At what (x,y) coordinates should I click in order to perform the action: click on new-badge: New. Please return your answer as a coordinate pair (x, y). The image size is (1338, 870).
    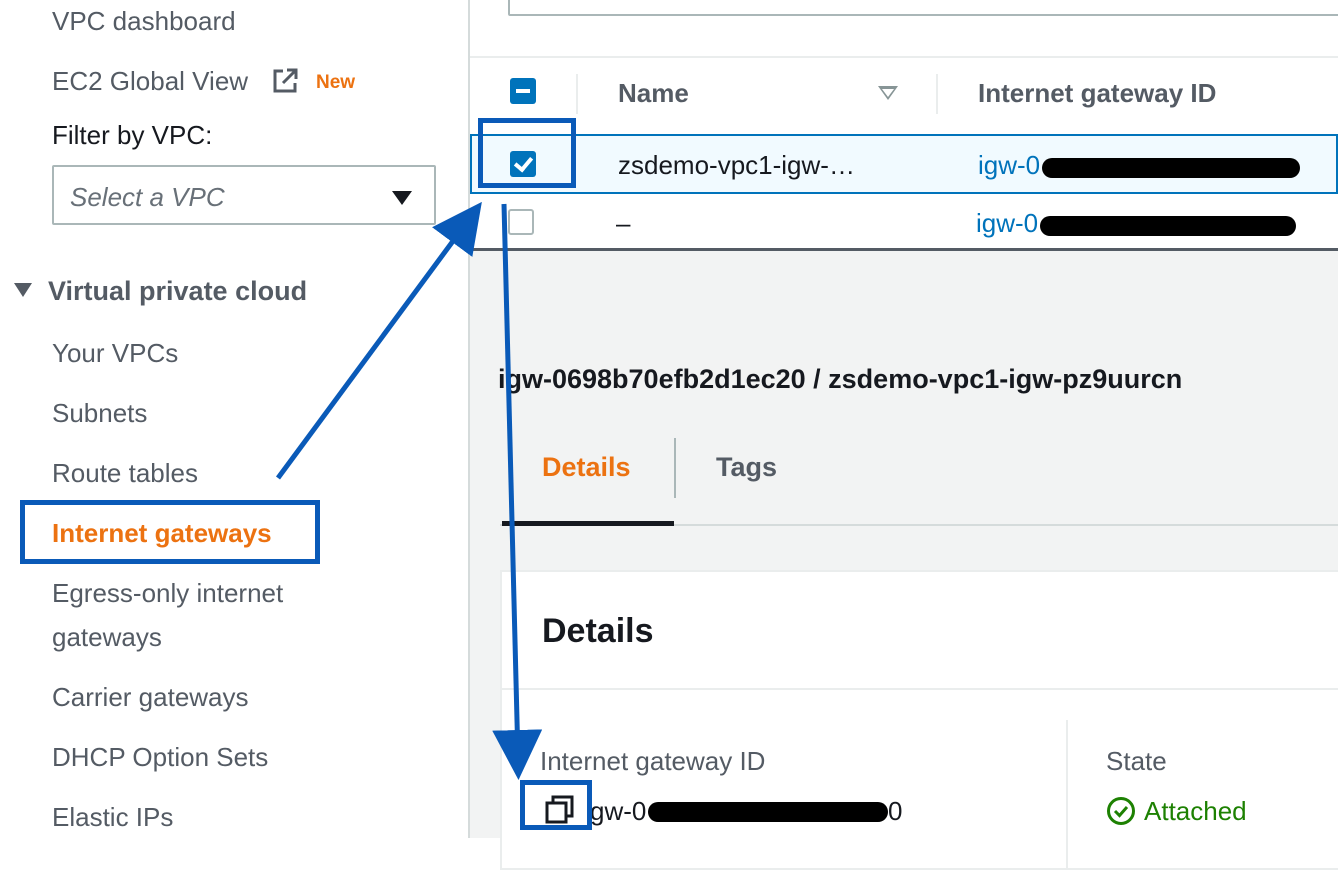
    Looking at the image, I should click on (336, 82).